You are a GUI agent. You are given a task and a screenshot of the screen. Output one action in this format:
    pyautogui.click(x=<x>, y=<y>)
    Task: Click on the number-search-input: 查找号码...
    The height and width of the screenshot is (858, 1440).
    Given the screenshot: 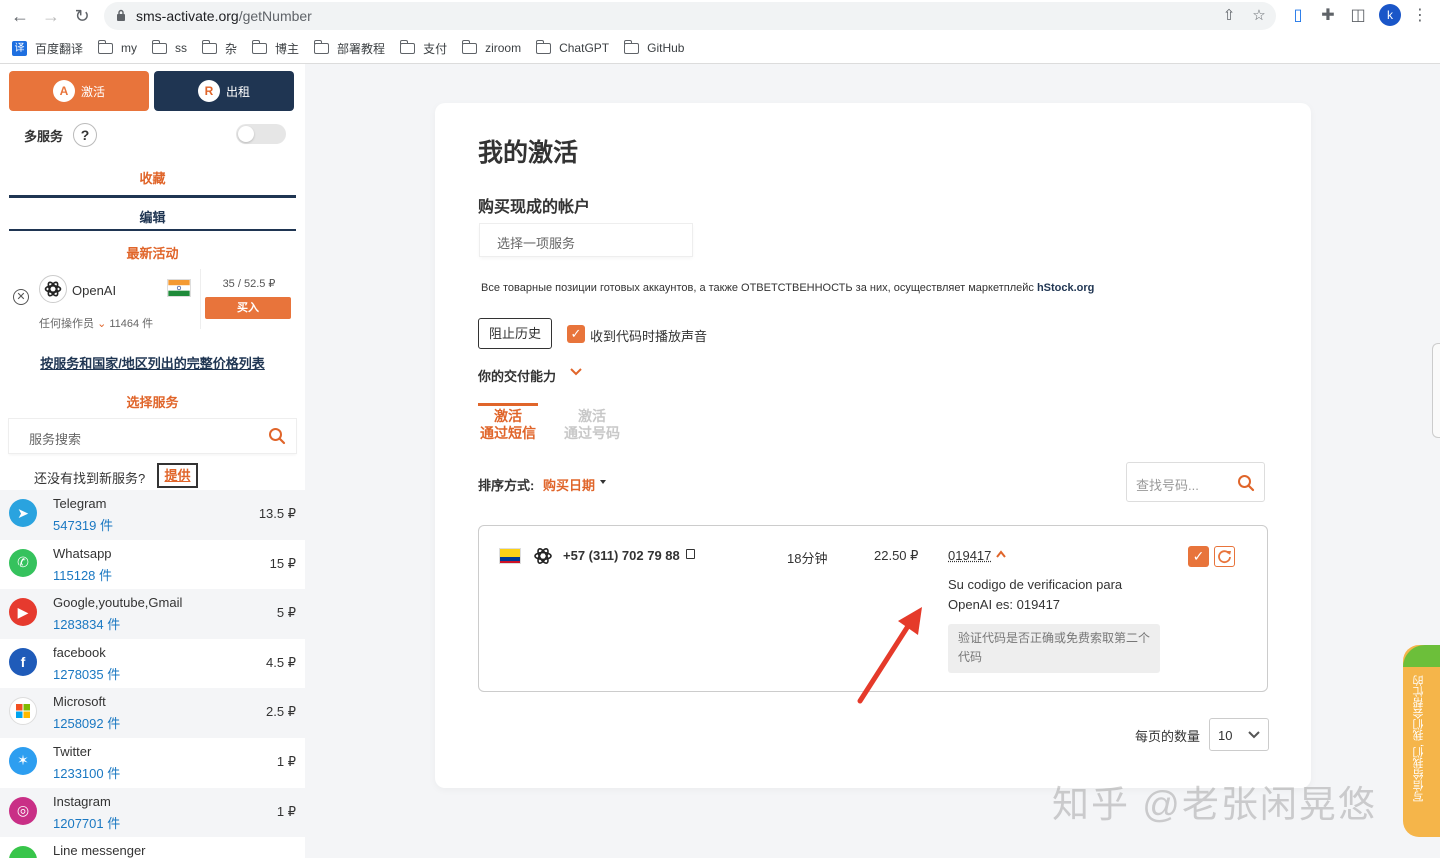 What is the action you would take?
    pyautogui.click(x=1195, y=482)
    